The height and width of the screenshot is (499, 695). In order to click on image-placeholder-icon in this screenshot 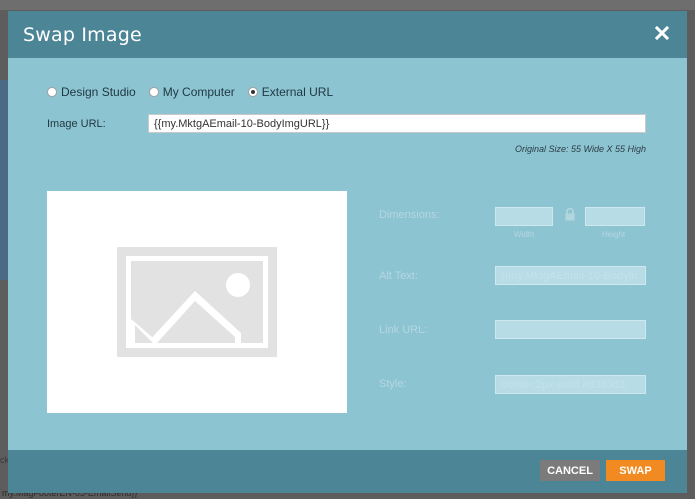, I will do `click(197, 302)`.